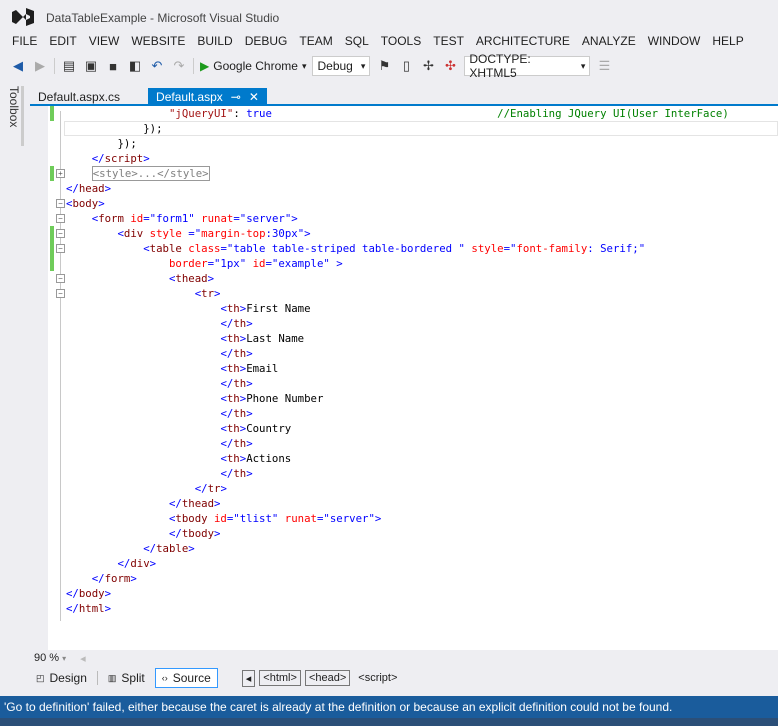 Image resolution: width=778 pixels, height=726 pixels. Describe the element at coordinates (450, 66) in the screenshot. I see `remove-breakpoint-icon: ✣` at that location.